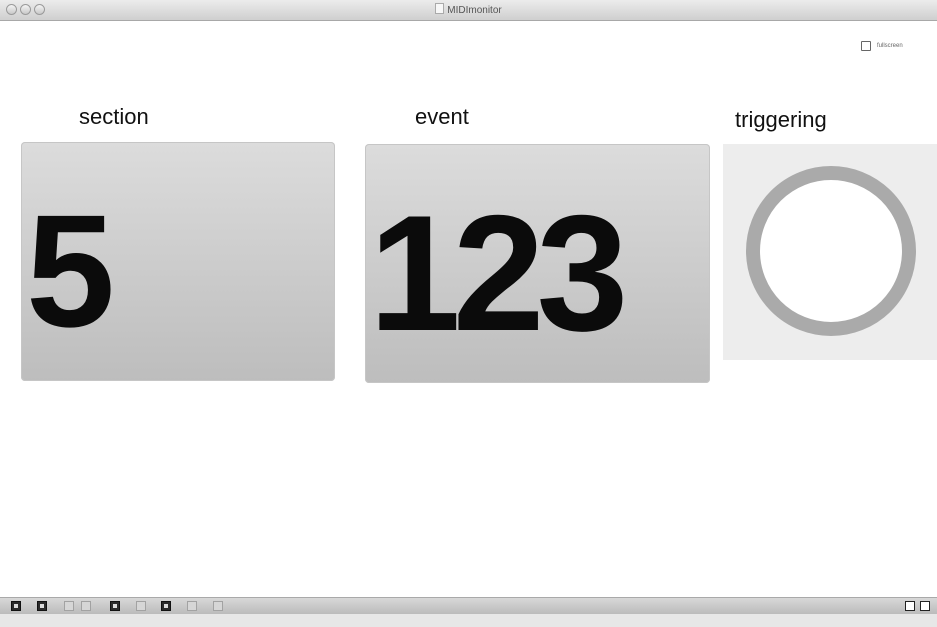 This screenshot has width=937, height=627. Describe the element at coordinates (925, 606) in the screenshot. I see `view-right-icon` at that location.